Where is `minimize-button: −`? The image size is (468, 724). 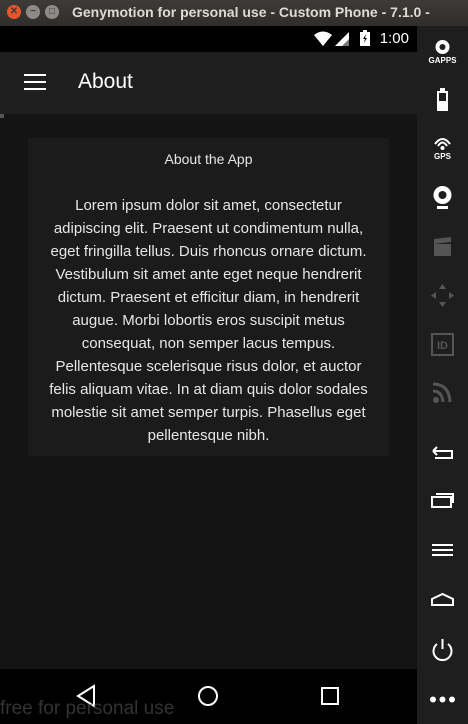
minimize-button: − is located at coordinates (33, 12).